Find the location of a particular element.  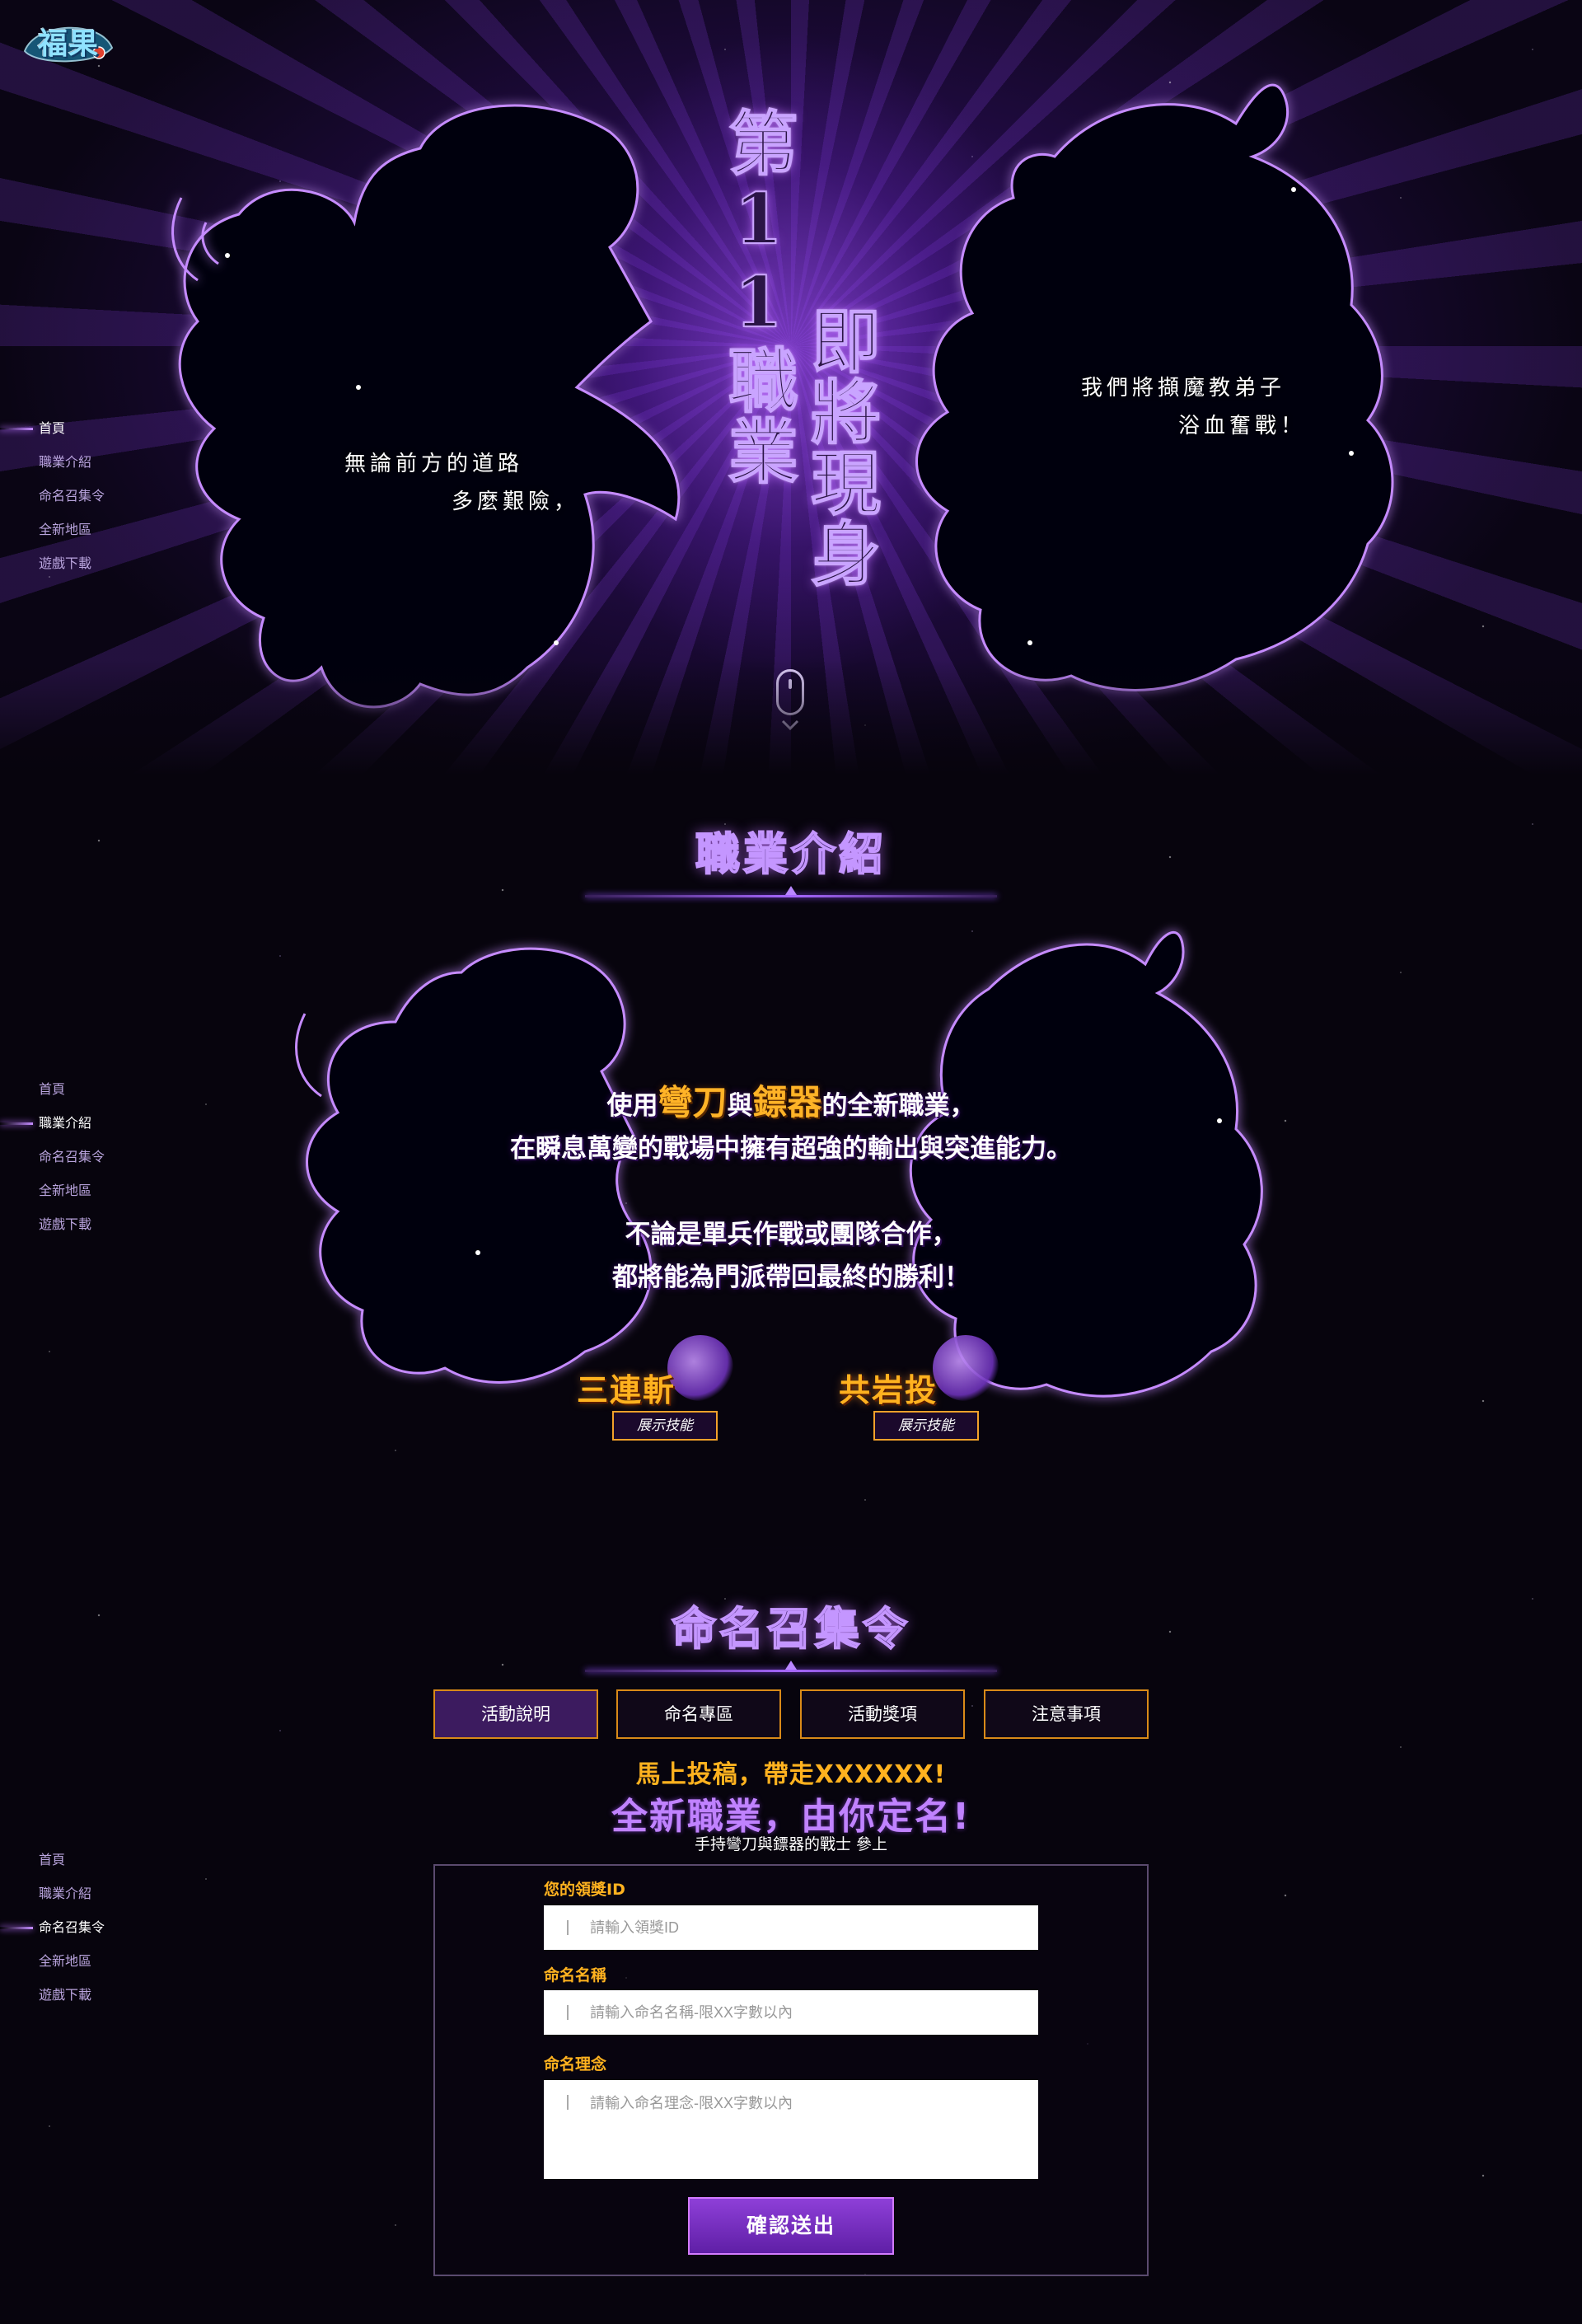

skill-2-name: 共岩投 is located at coordinates (889, 1390).